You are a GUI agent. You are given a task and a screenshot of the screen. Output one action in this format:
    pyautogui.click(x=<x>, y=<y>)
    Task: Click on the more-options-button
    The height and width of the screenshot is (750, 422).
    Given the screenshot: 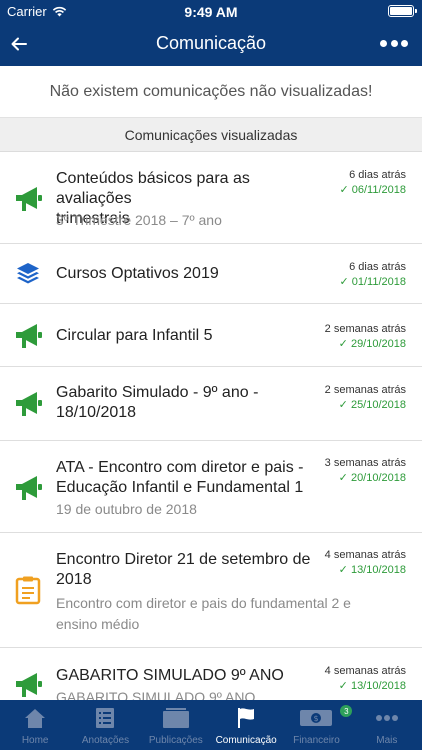 What is the action you would take?
    pyautogui.click(x=394, y=43)
    